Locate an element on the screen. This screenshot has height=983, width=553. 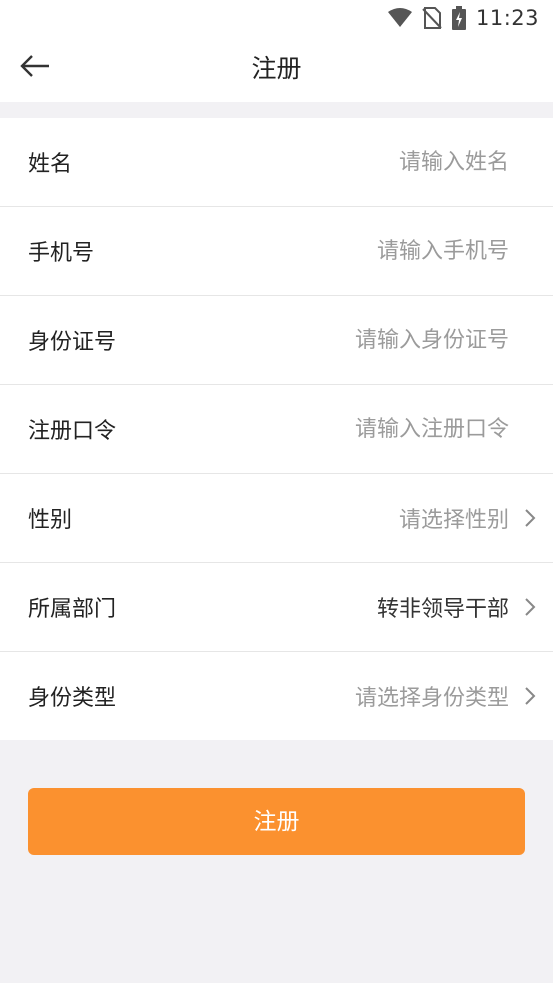
department-select-row: 所属部门 转非领导干部 is located at coordinates (276, 607).